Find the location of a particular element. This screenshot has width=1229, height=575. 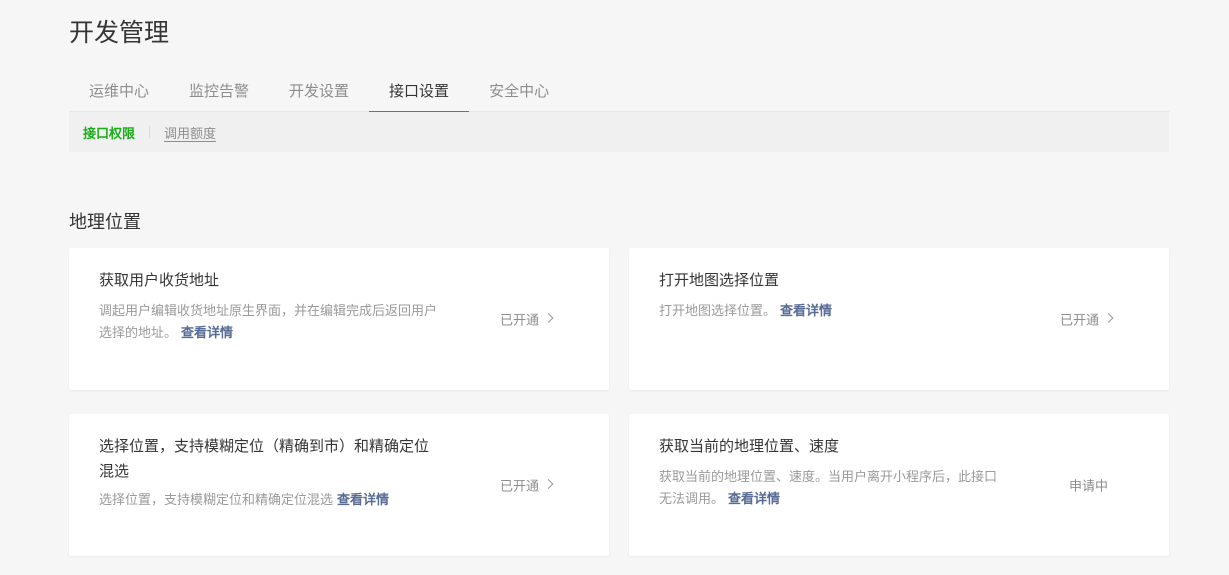

tab-security-center: 安全中心 is located at coordinates (519, 92).